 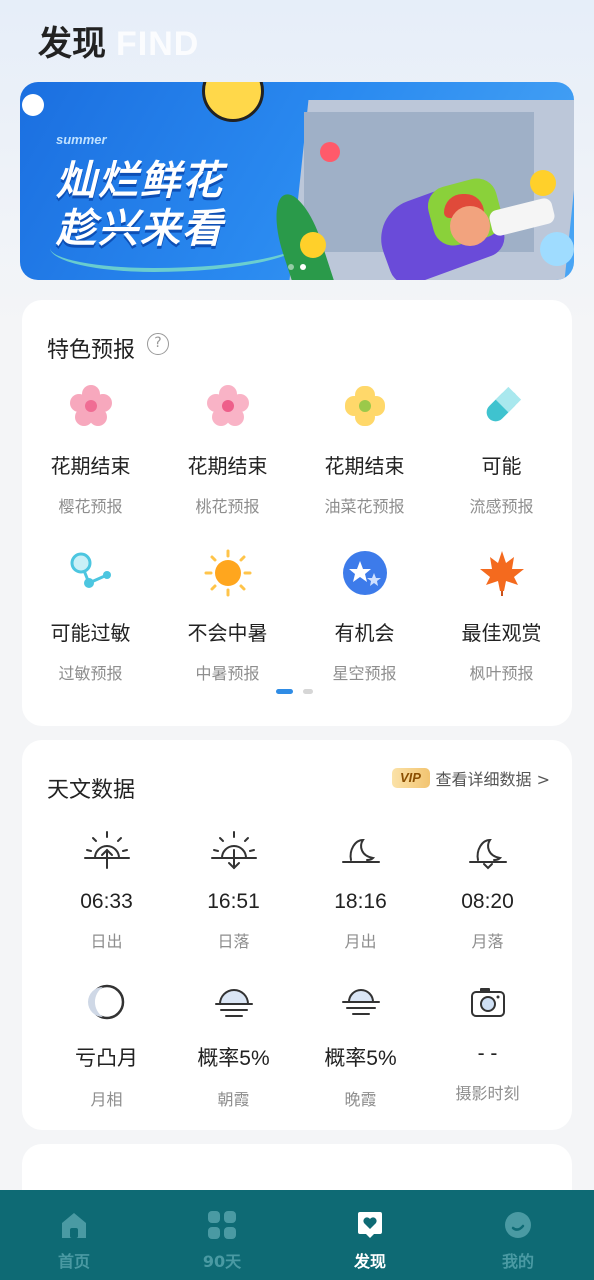 I want to click on illustration-figure, so click(x=470, y=226).